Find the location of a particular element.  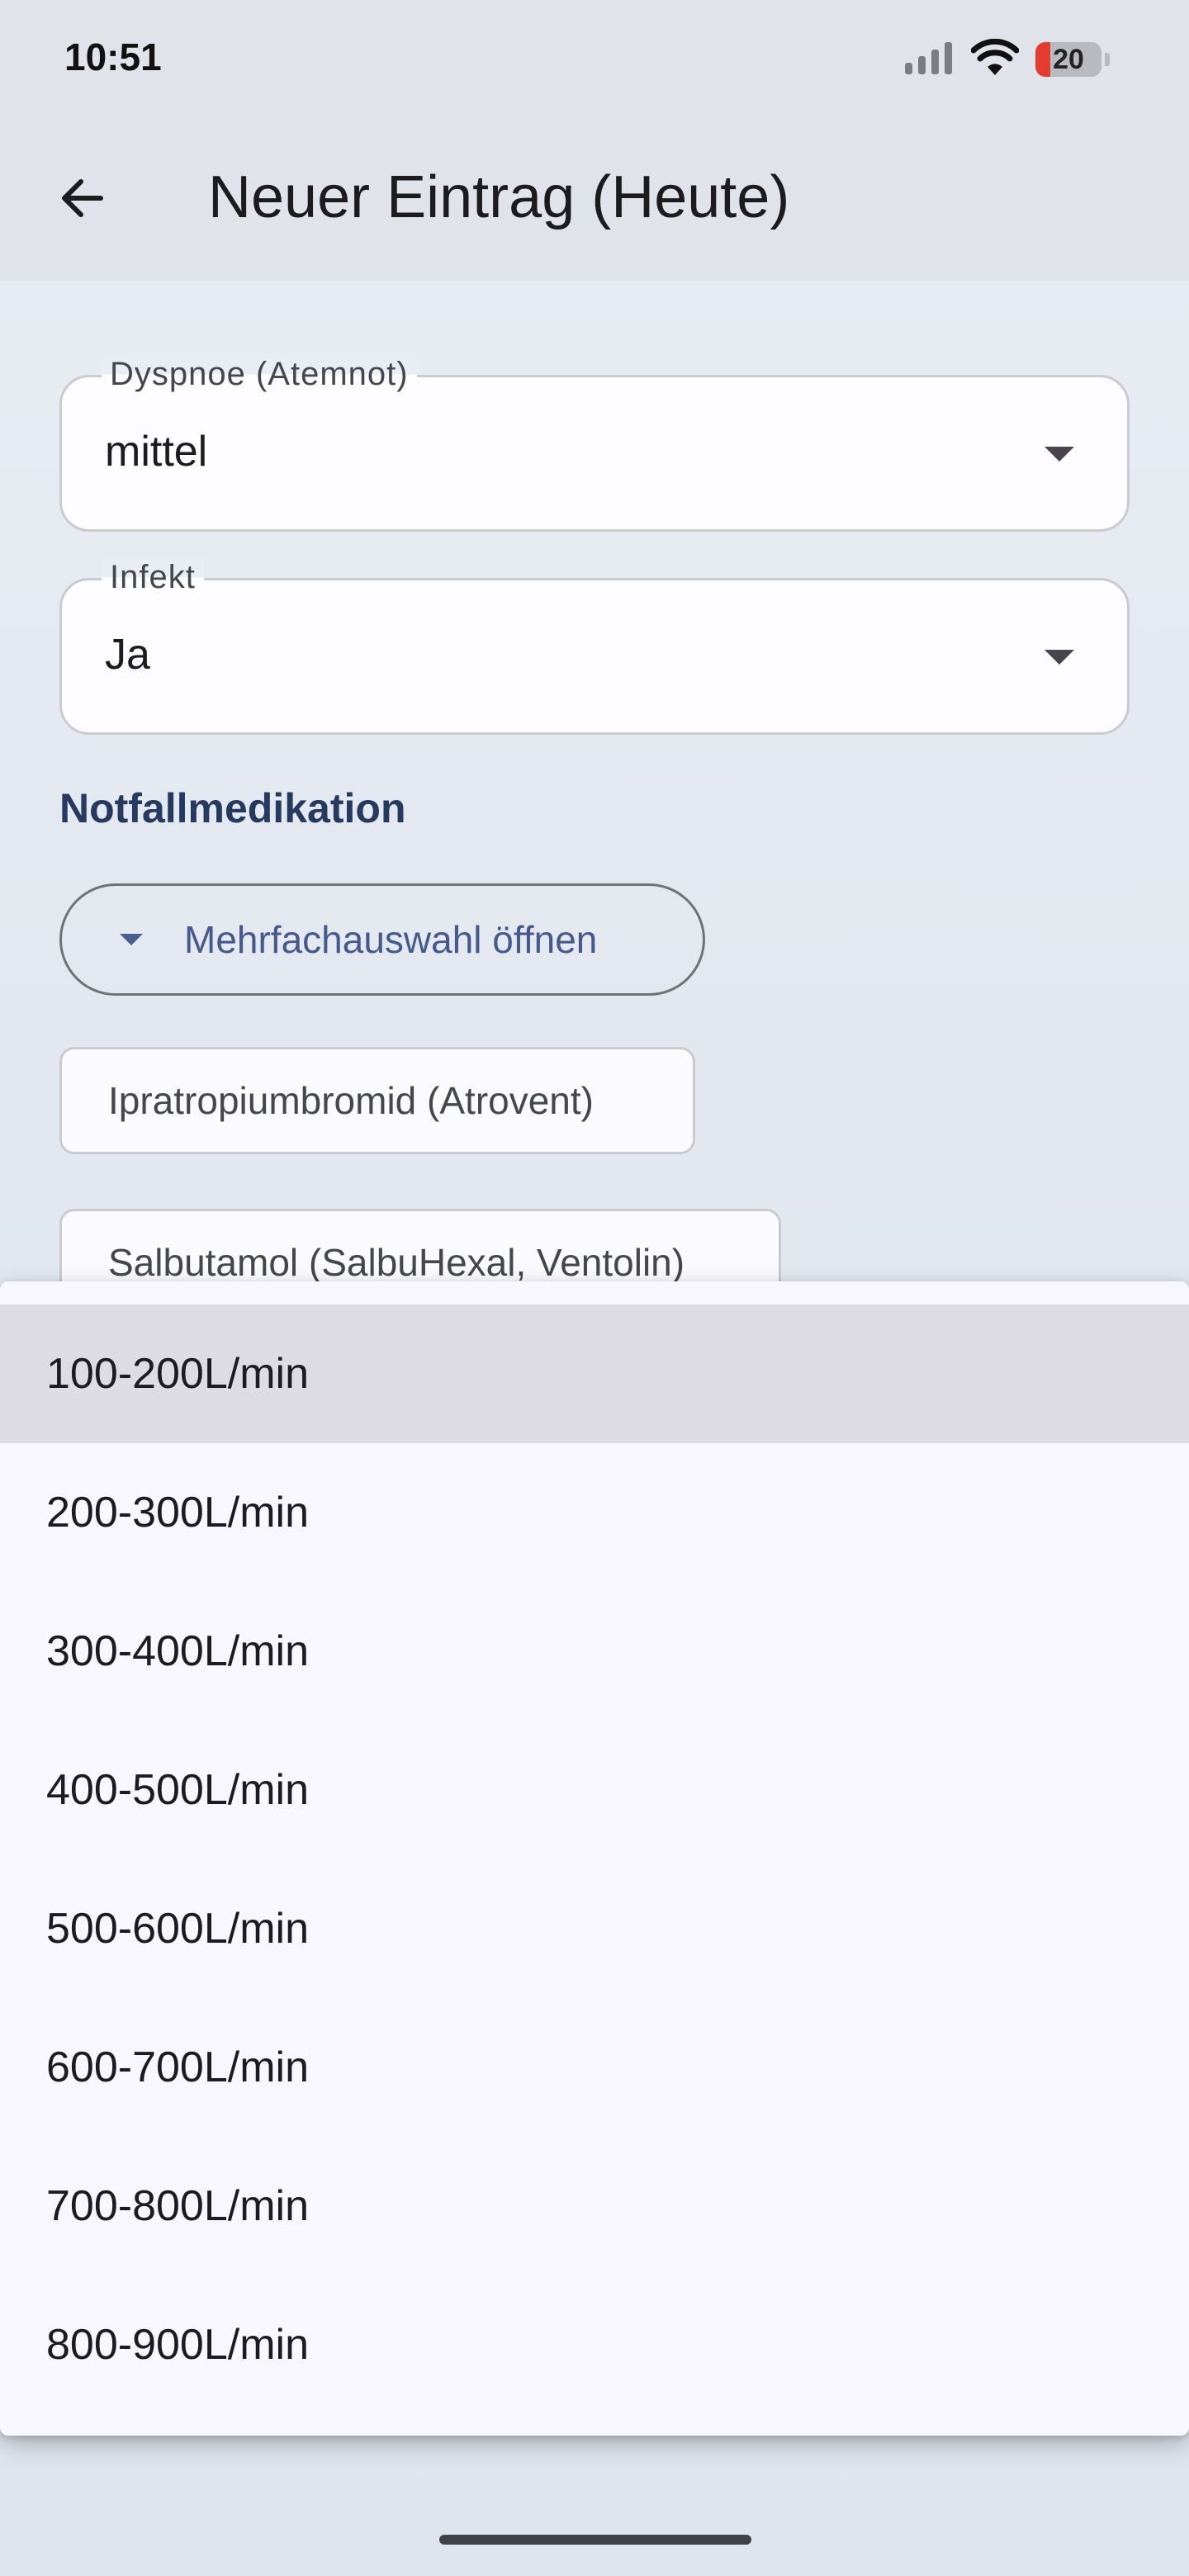

menu-option: 200-300L/min is located at coordinates (594, 1512).